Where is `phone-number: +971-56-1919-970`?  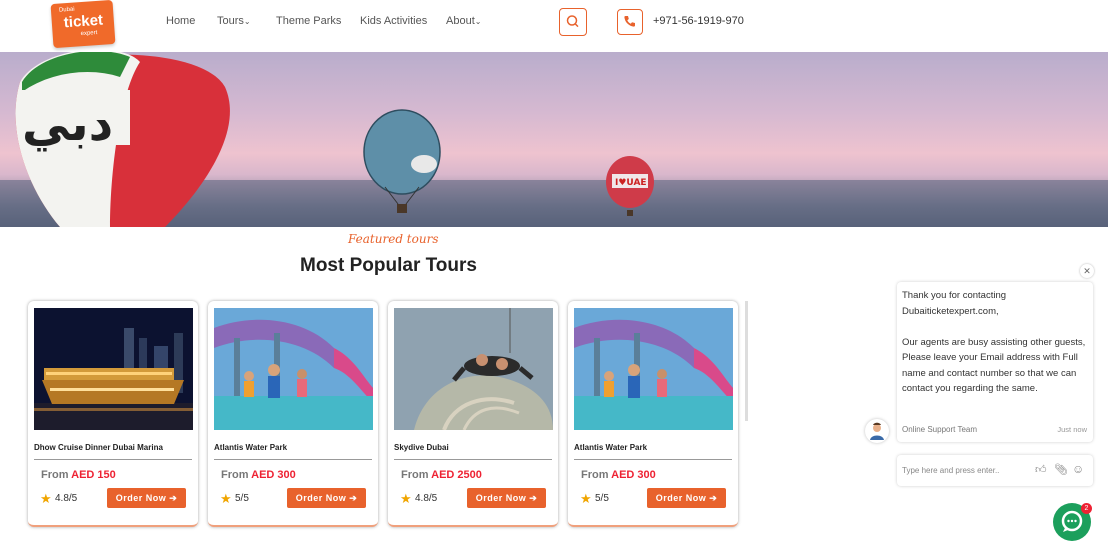 phone-number: +971-56-1919-970 is located at coordinates (698, 21).